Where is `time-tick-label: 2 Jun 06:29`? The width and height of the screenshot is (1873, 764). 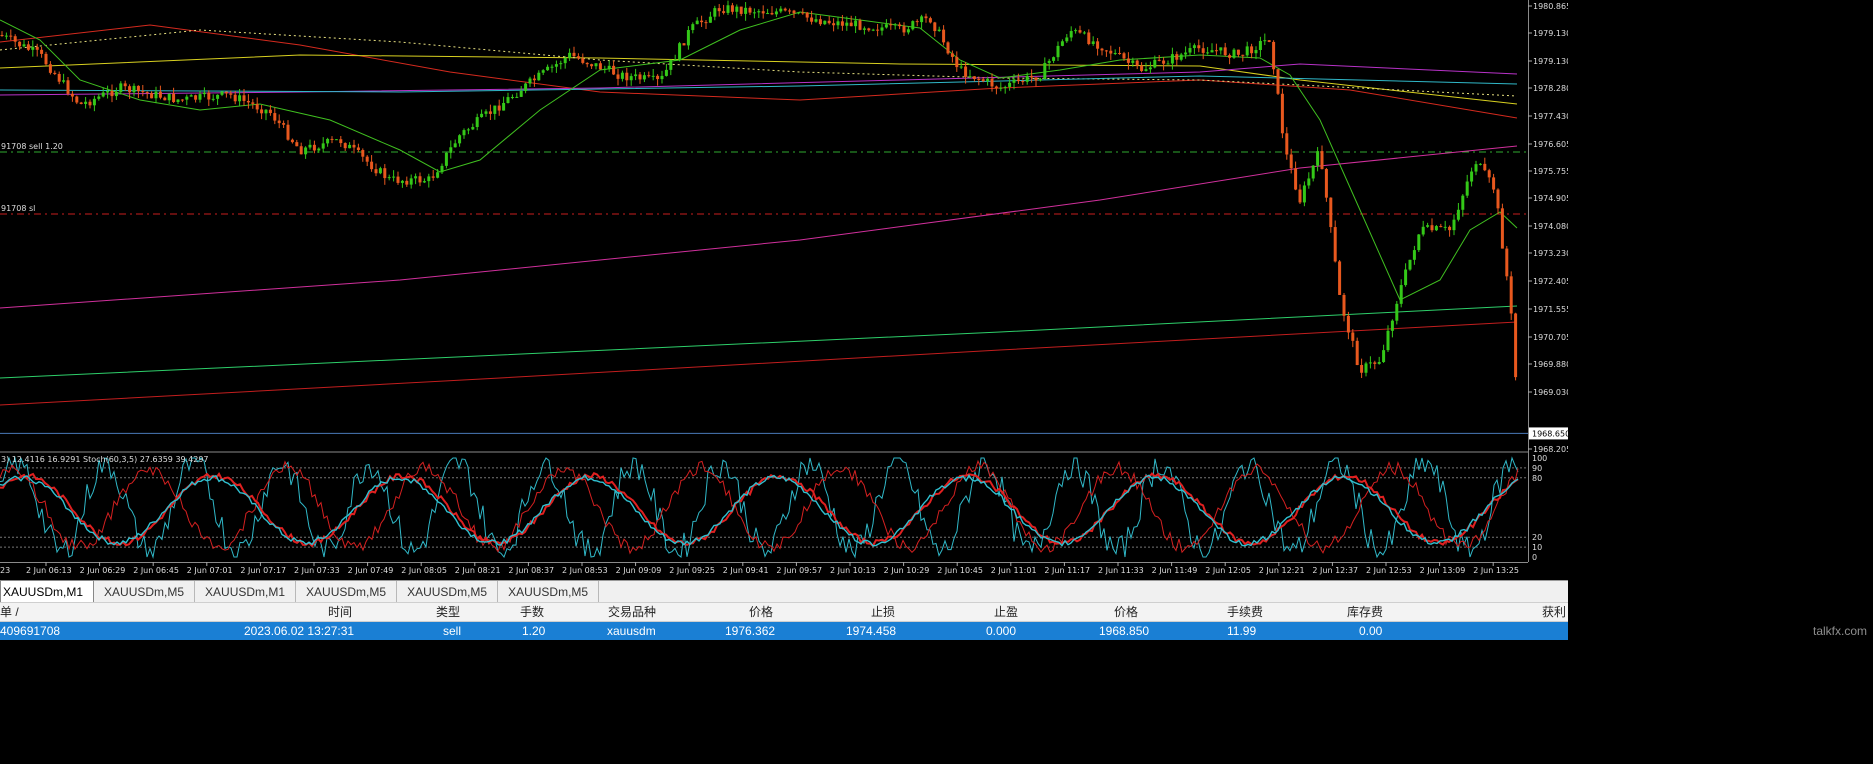
time-tick-label: 2 Jun 06:29 is located at coordinates (103, 570).